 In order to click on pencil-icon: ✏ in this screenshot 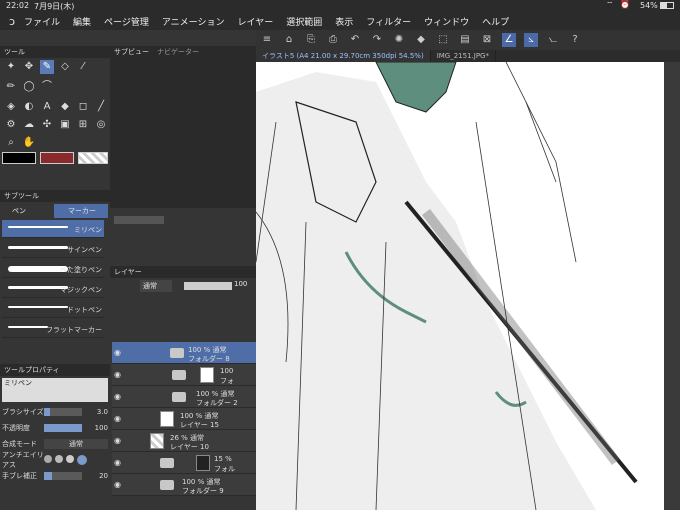, I will do `click(11, 87)`.